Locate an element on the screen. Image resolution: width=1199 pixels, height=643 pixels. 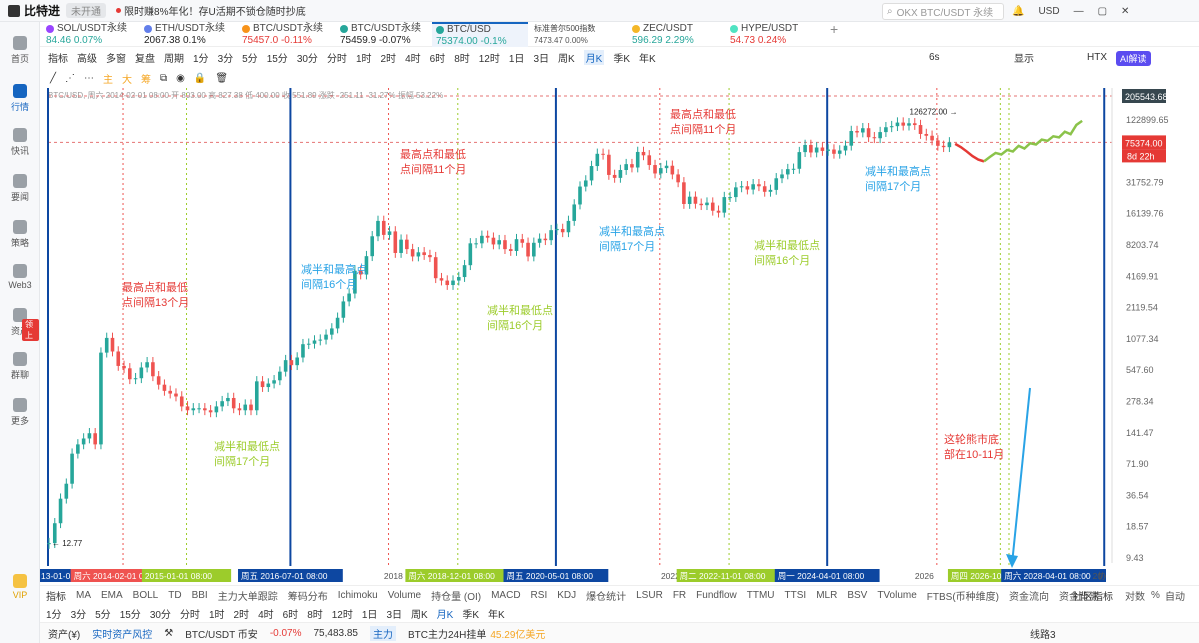
btm-tf-3m: 3分 is located at coordinates (79, 613).